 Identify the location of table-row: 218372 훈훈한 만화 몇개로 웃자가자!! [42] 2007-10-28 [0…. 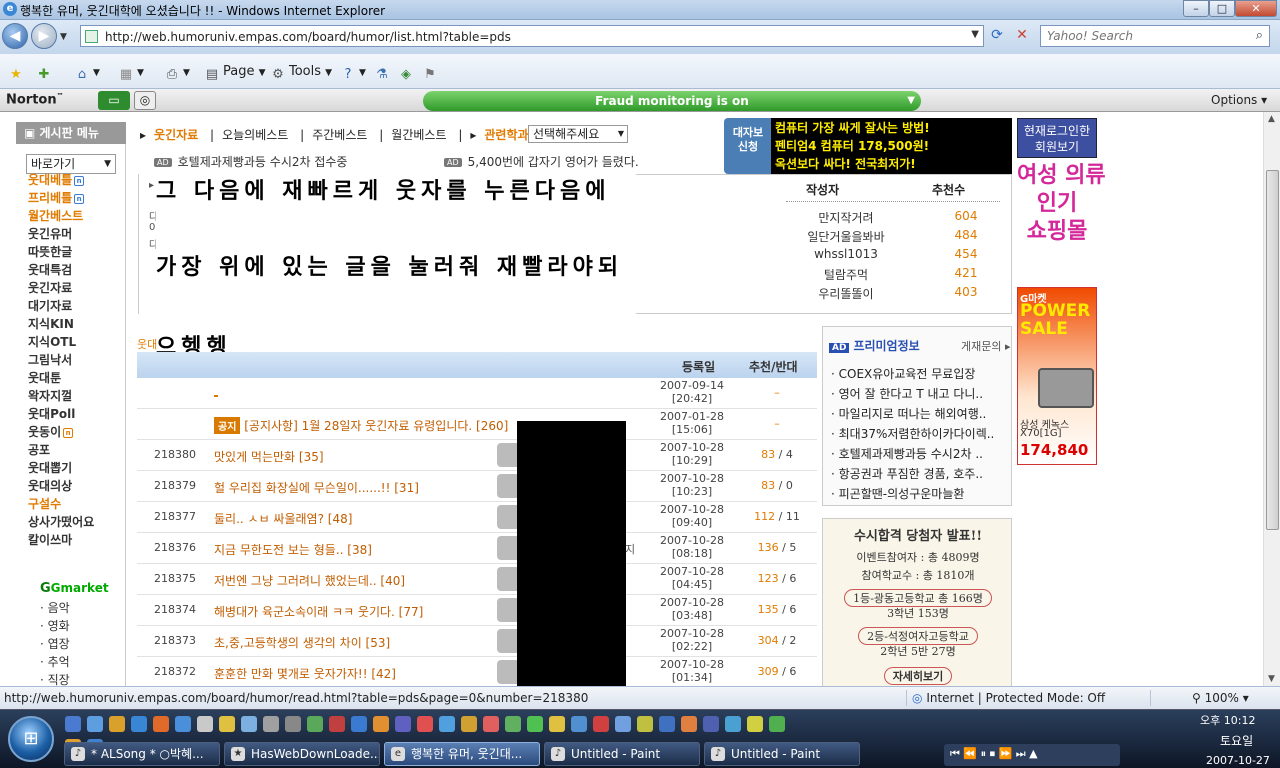
(477, 671).